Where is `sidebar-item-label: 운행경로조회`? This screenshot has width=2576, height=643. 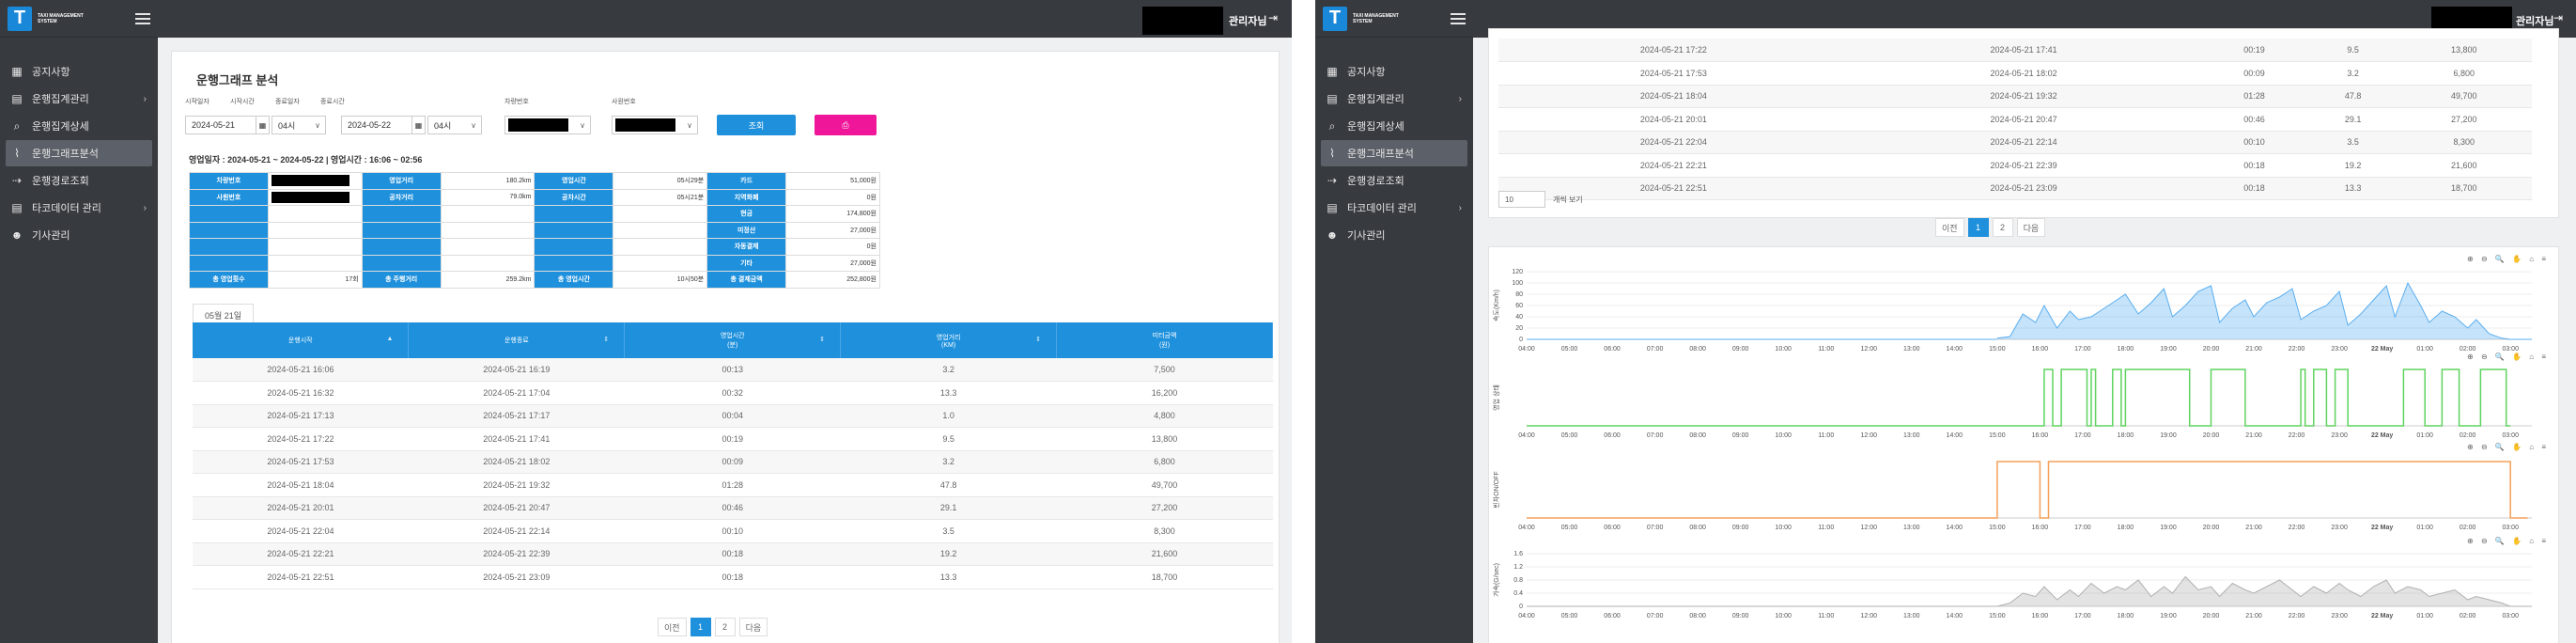 sidebar-item-label: 운행경로조회 is located at coordinates (60, 181).